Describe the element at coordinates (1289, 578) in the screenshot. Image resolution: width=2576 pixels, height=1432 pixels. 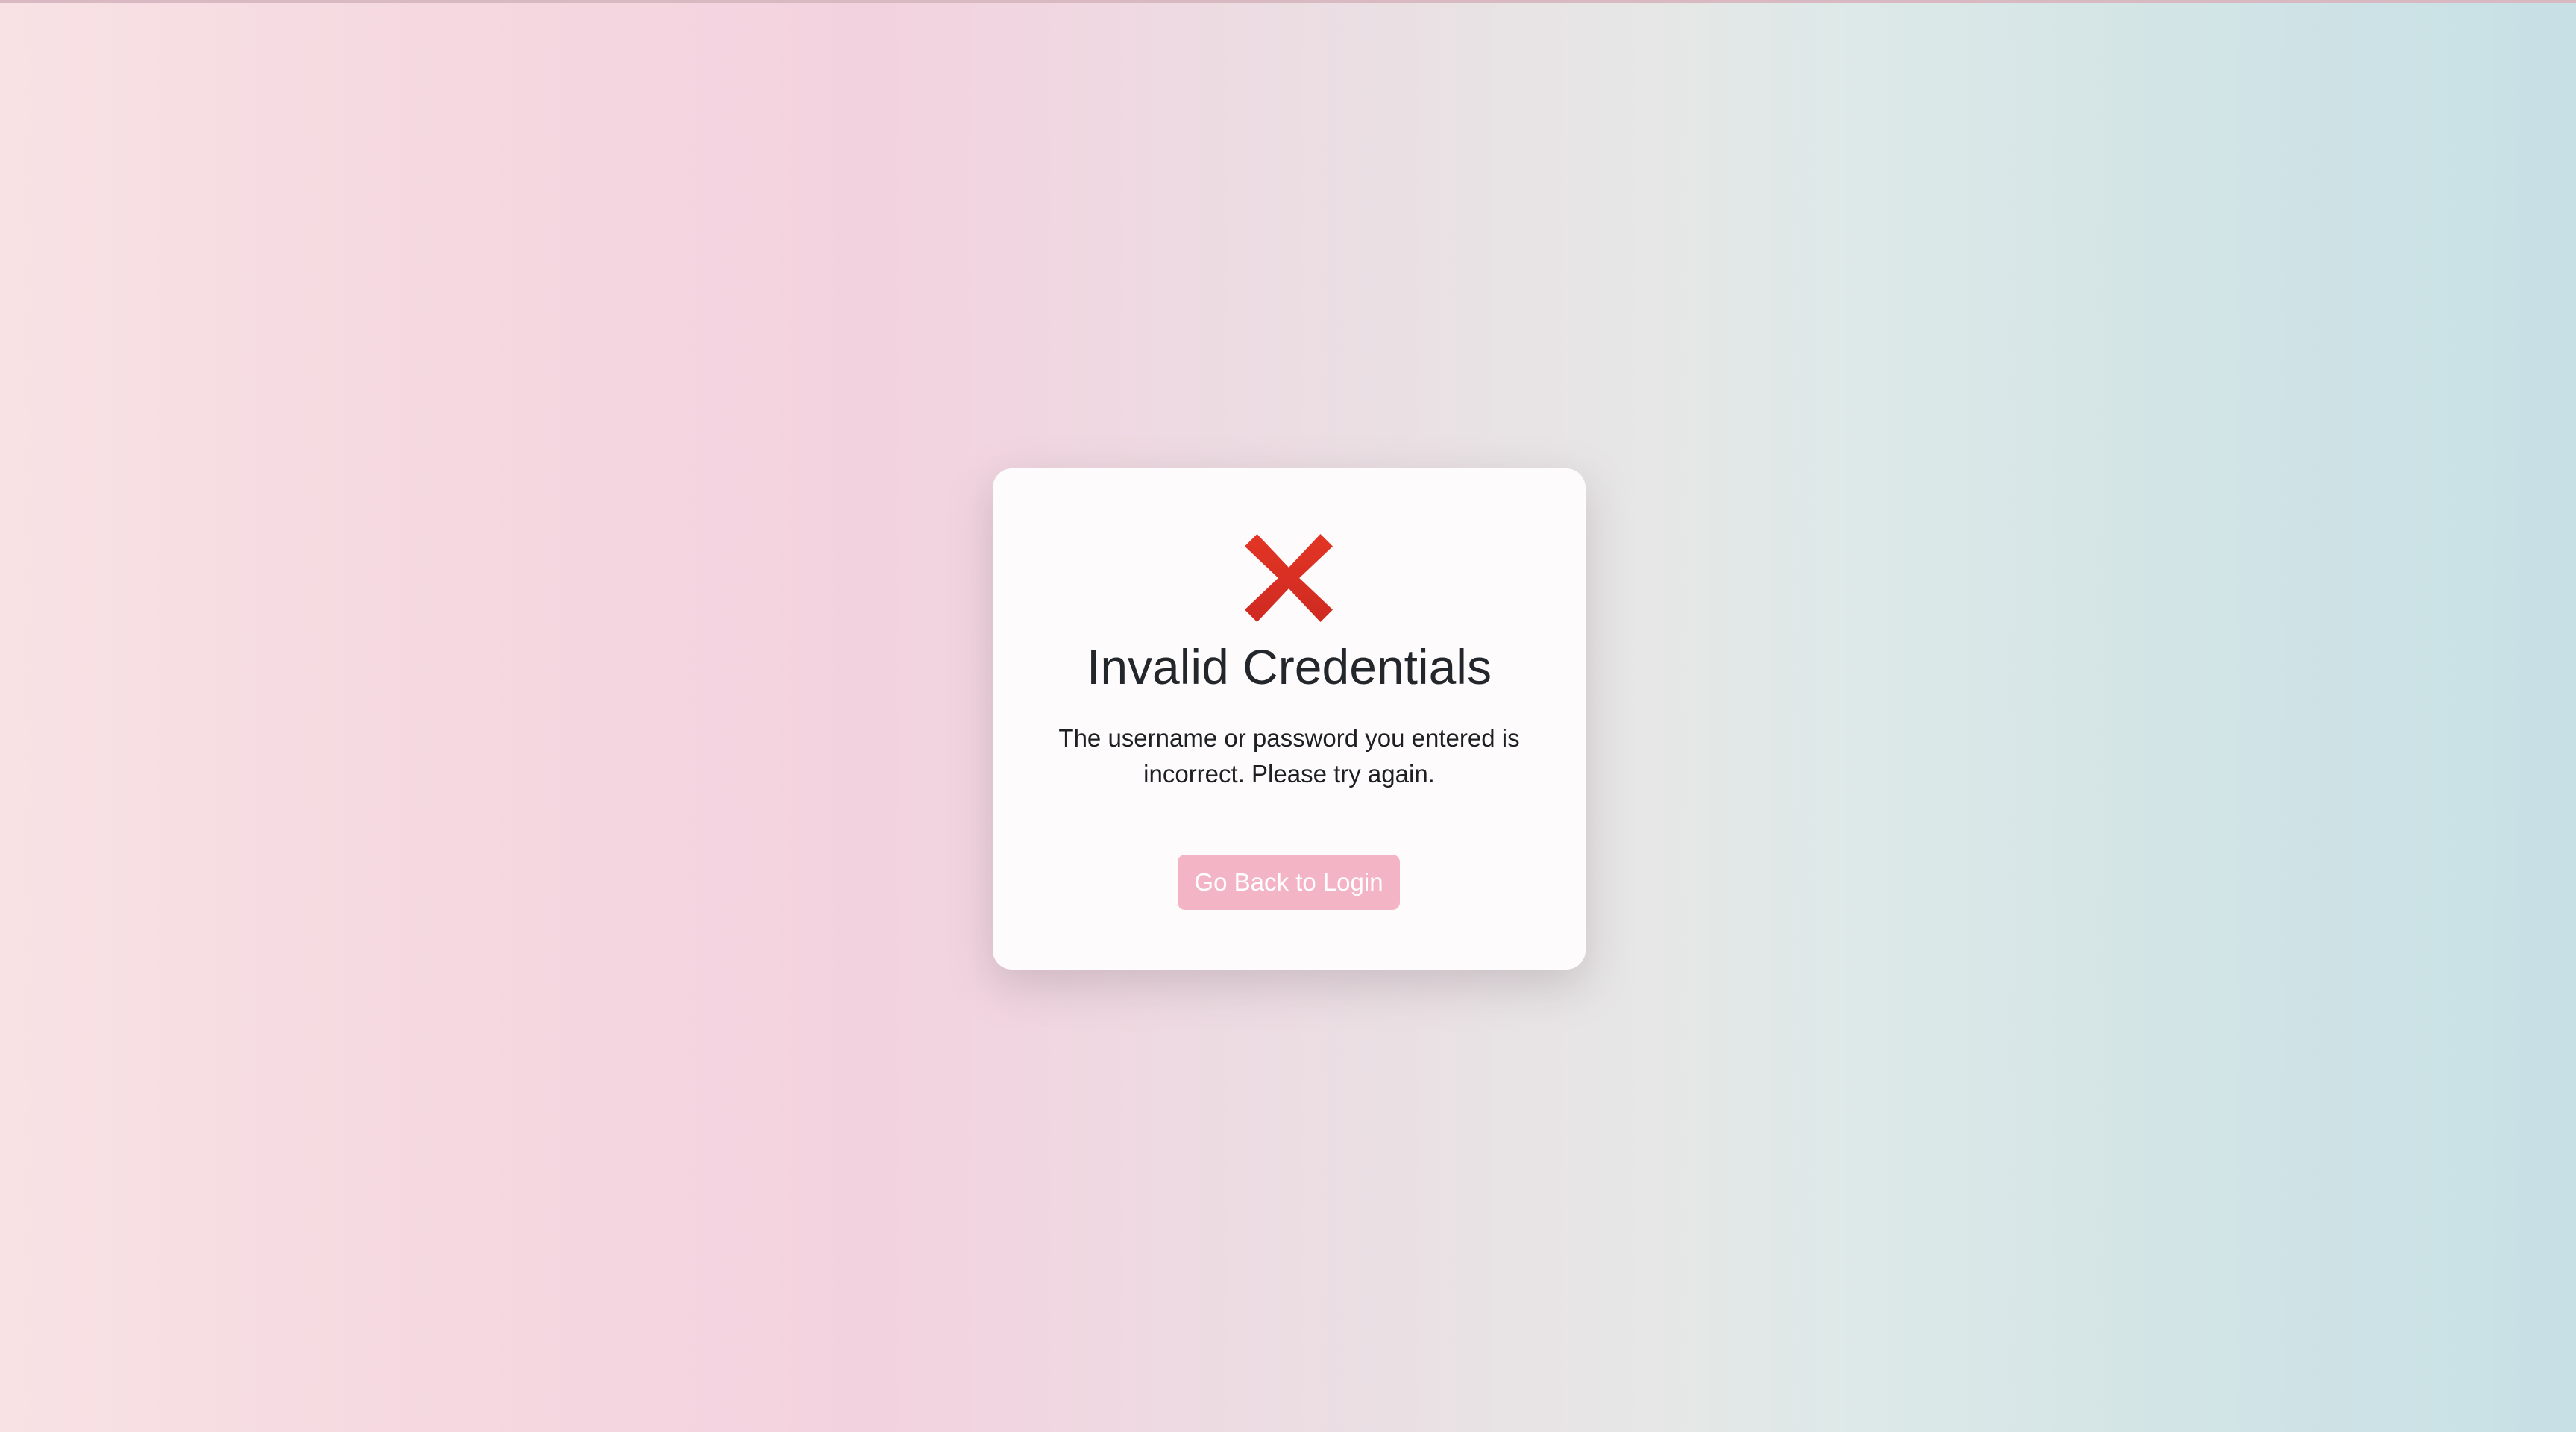
I see `cross-mark-icon` at that location.